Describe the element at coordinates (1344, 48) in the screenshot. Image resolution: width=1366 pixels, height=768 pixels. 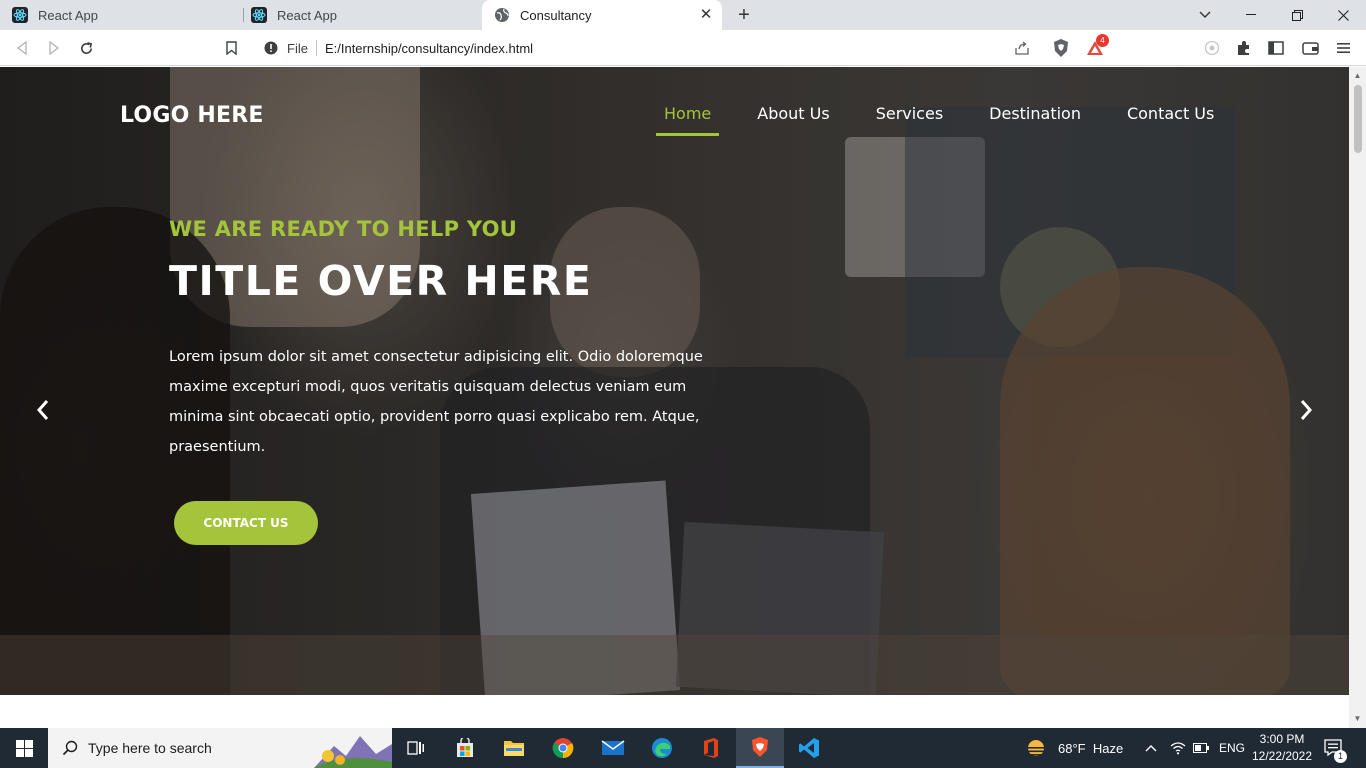
I see `menu-icon` at that location.